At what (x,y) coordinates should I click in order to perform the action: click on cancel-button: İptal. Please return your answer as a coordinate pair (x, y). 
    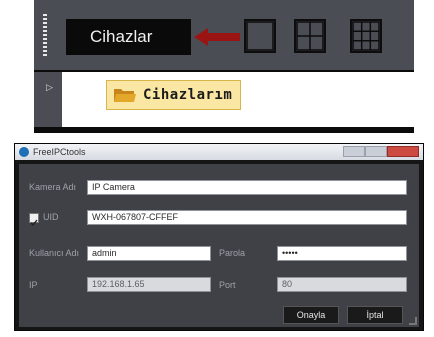
    Looking at the image, I should click on (375, 315).